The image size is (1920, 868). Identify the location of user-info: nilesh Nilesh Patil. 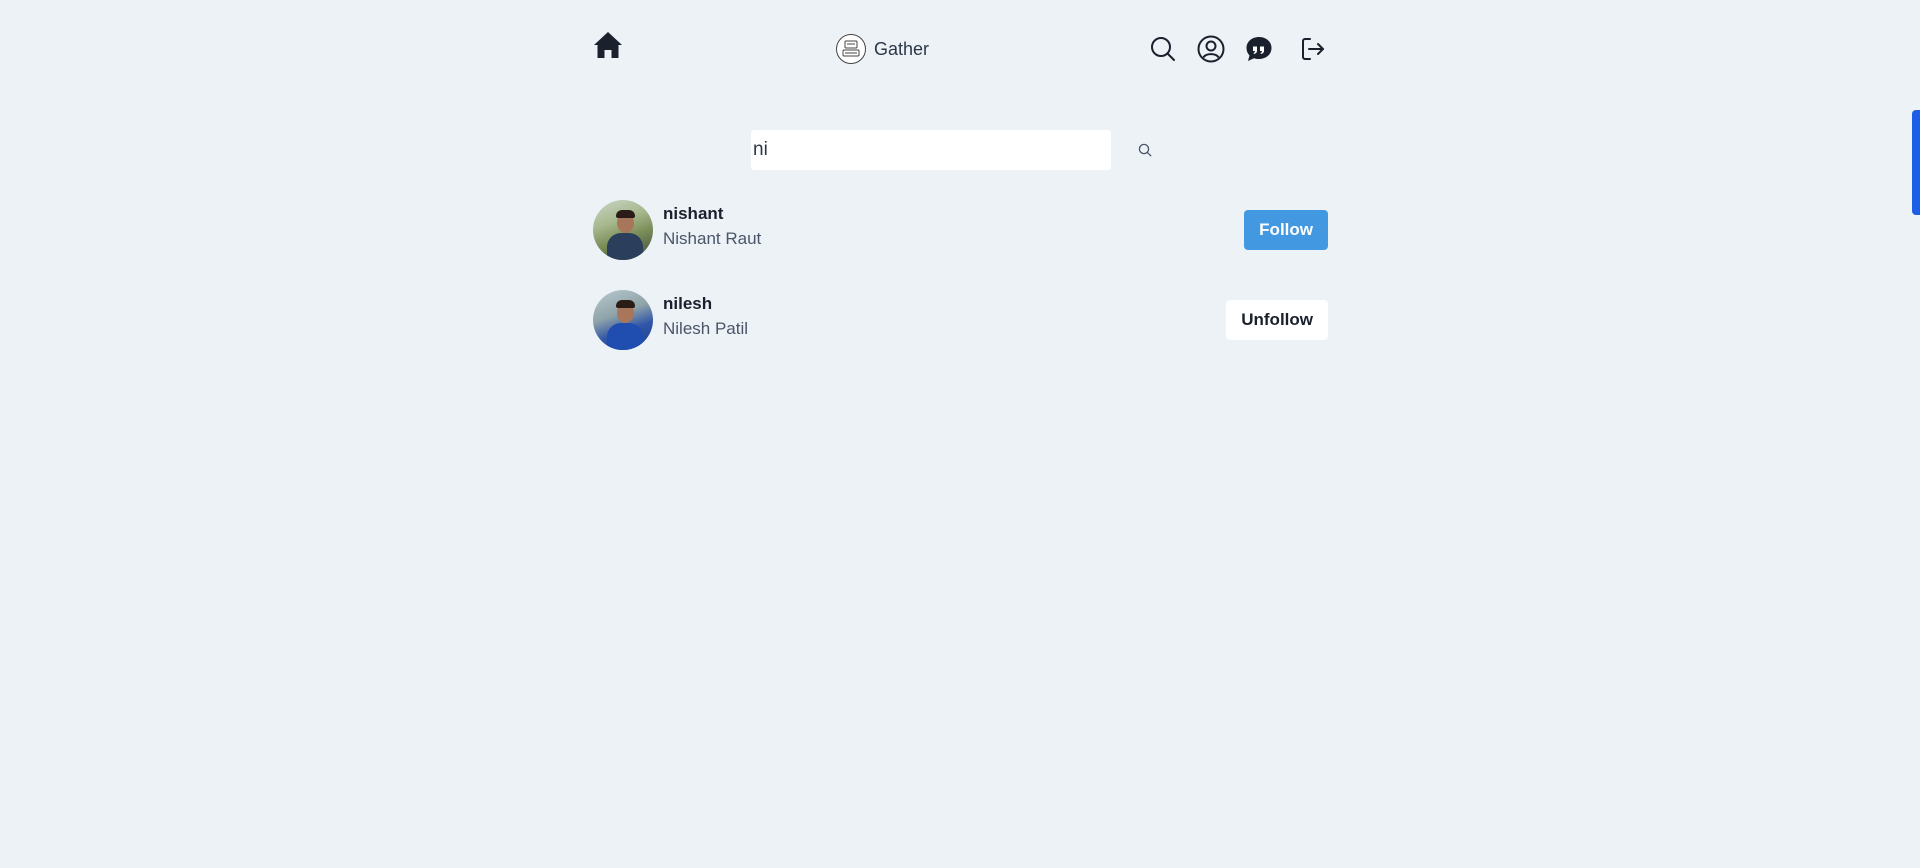
(705, 316).